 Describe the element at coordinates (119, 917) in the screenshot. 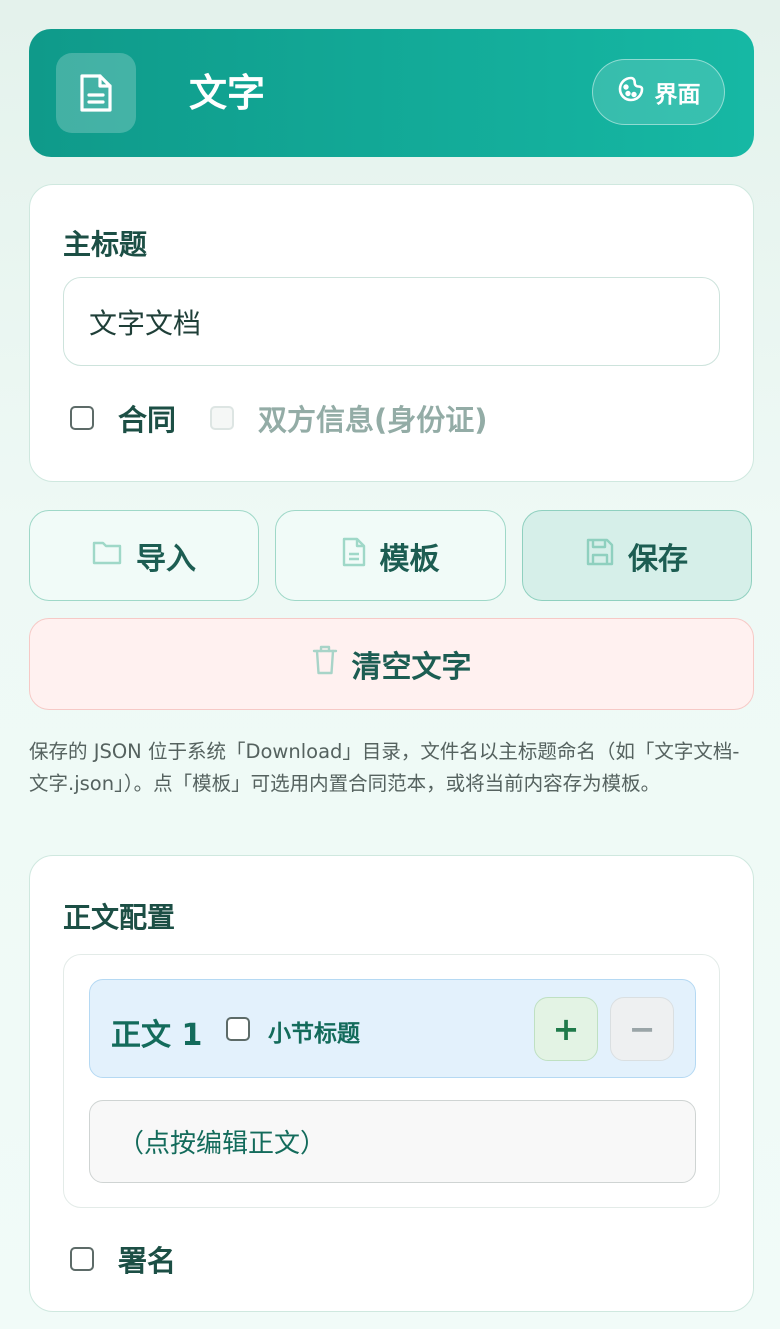

I see `body-config-title: 正文配置` at that location.